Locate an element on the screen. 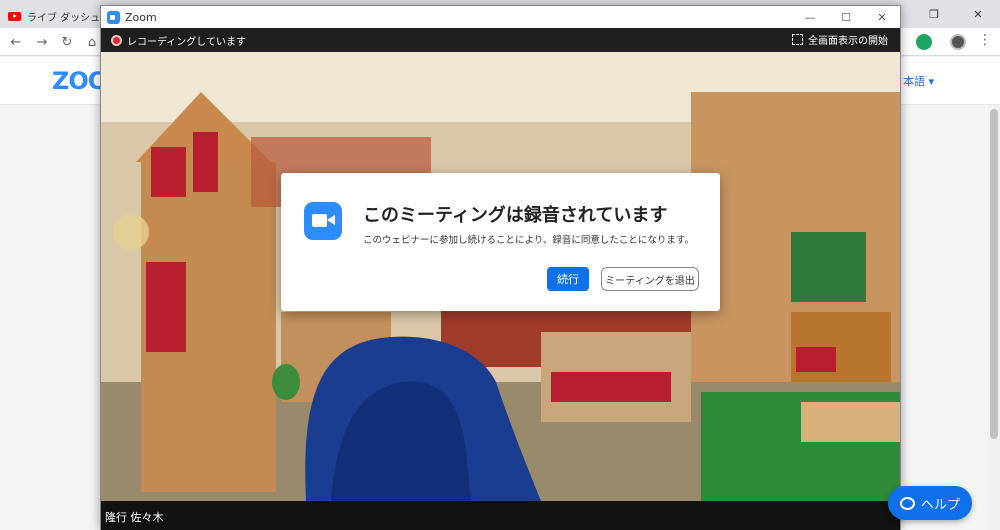 The width and height of the screenshot is (1000, 530). browser-close-button: ✕ is located at coordinates (978, 14).